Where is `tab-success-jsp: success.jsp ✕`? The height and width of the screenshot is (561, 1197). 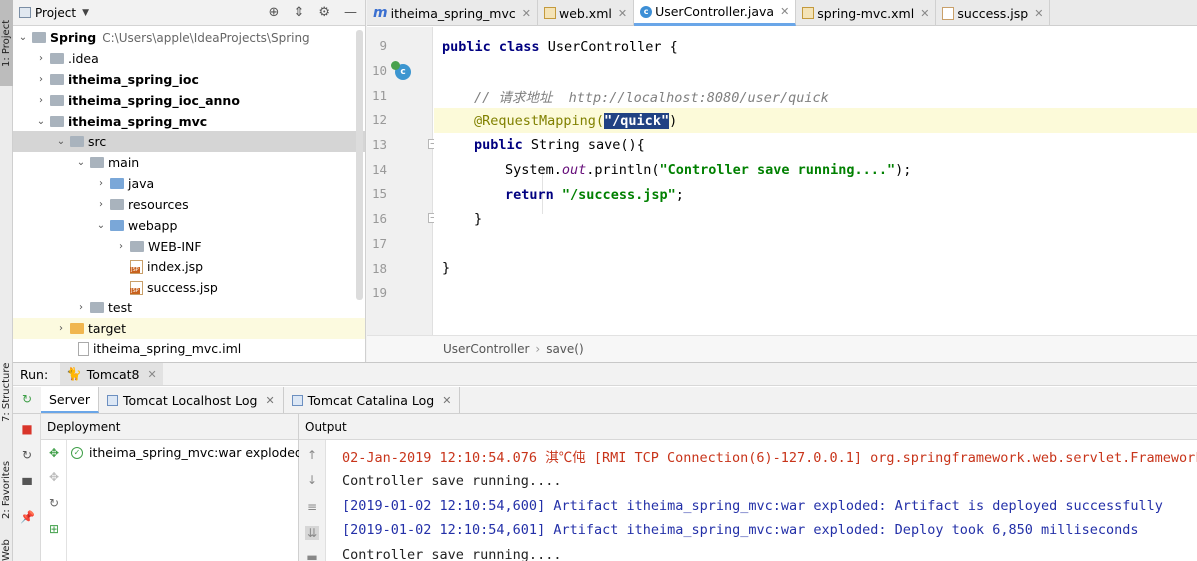
tab-success-jsp: success.jsp ✕ is located at coordinates (993, 13).